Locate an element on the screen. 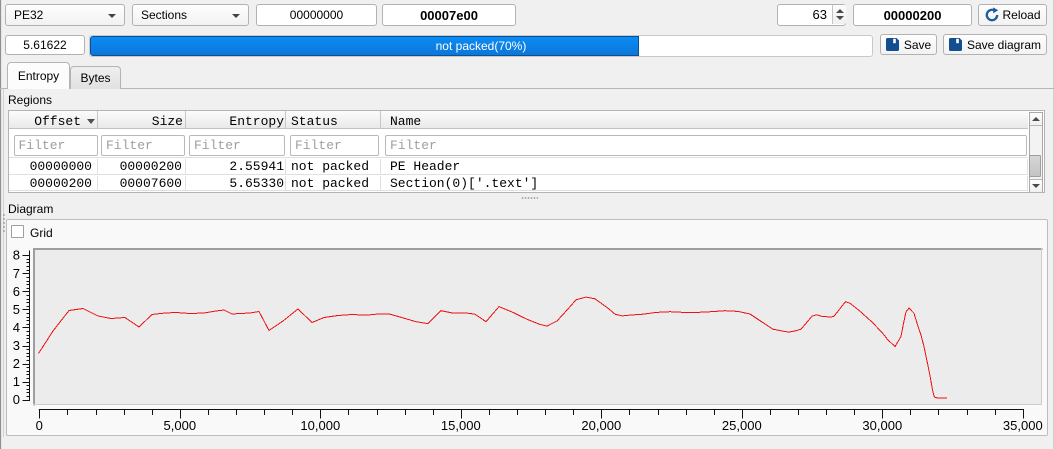 The width and height of the screenshot is (1054, 449). svg-text: 5,000 is located at coordinates (180, 425).